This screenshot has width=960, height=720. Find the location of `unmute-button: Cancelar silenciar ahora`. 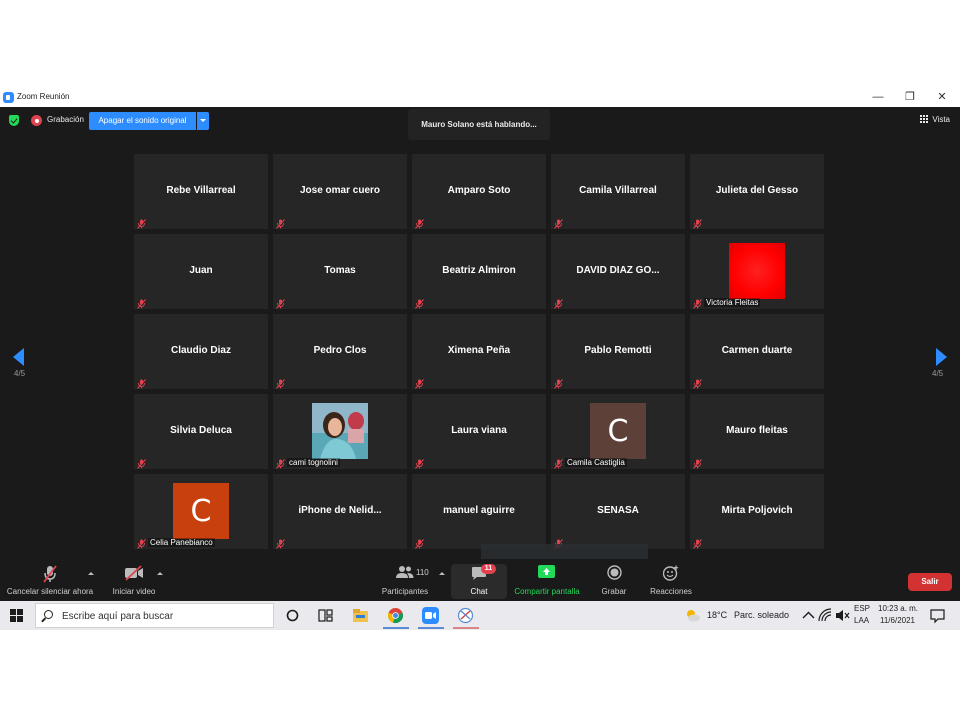

unmute-button: Cancelar silenciar ahora is located at coordinates (50, 580).